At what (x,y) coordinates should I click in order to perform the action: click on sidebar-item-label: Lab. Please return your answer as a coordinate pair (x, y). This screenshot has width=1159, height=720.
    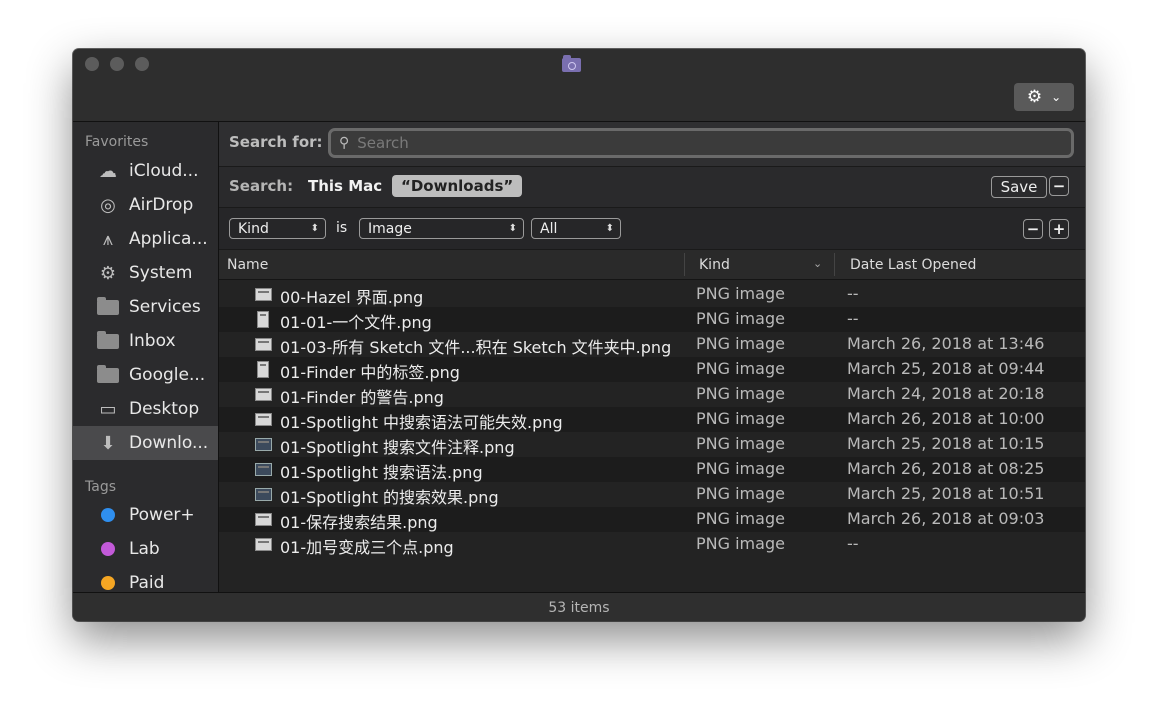
    Looking at the image, I should click on (144, 549).